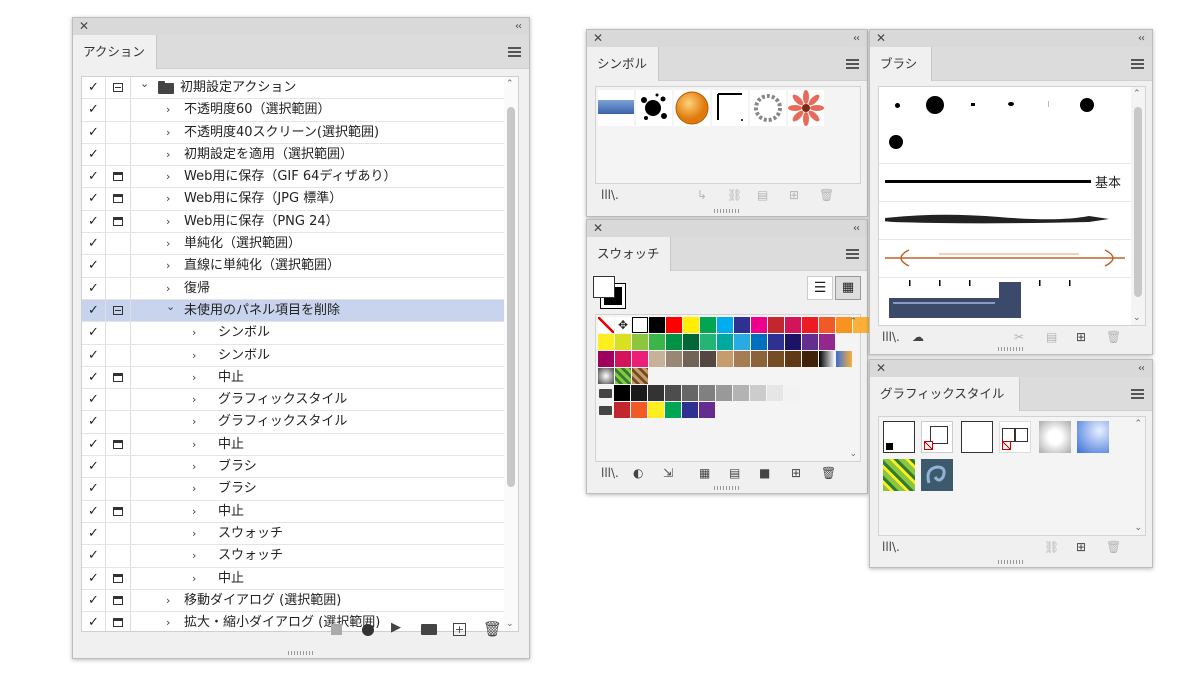 The image size is (1200, 675). Describe the element at coordinates (762, 195) in the screenshot. I see `symbol-options-icon: ▤` at that location.